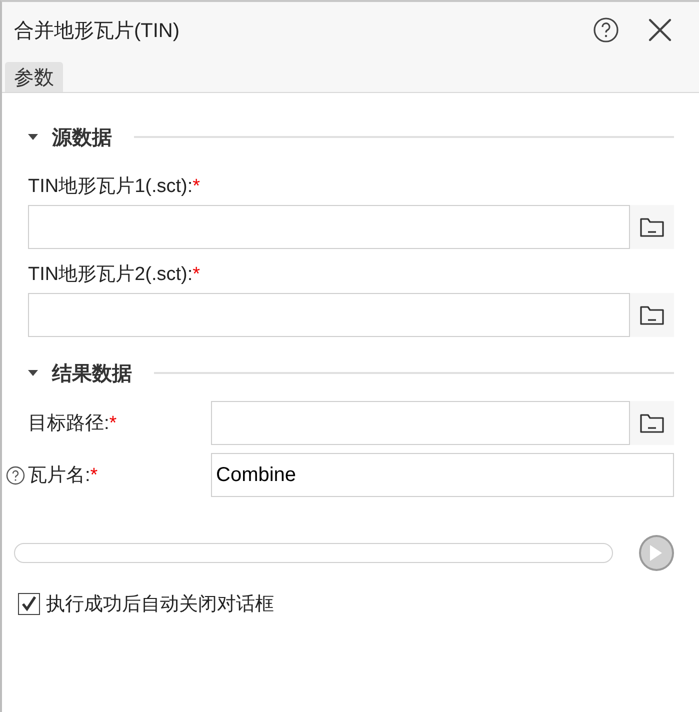  I want to click on tab: 参数, so click(34, 77).